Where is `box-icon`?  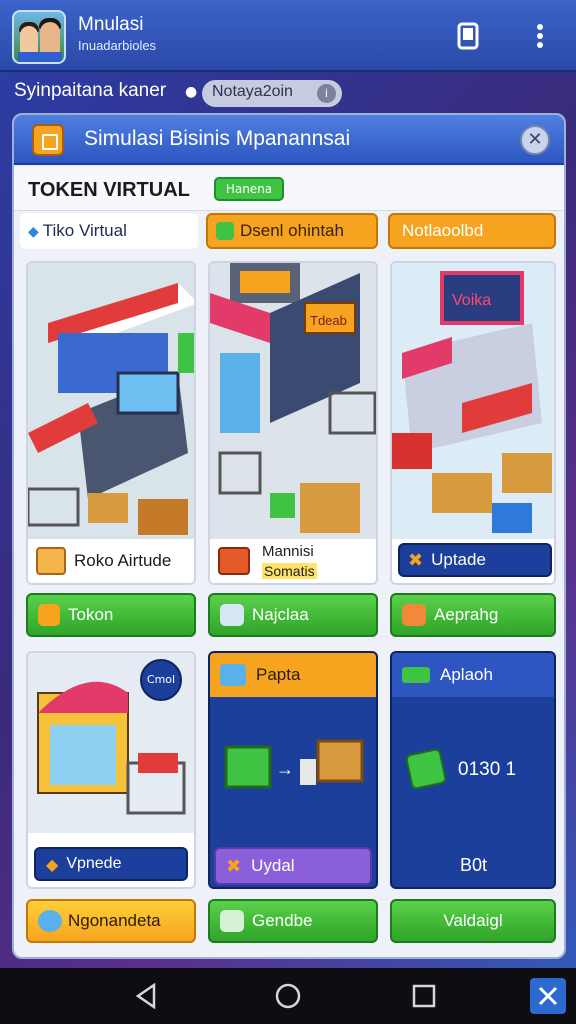
box-icon is located at coordinates (233, 675).